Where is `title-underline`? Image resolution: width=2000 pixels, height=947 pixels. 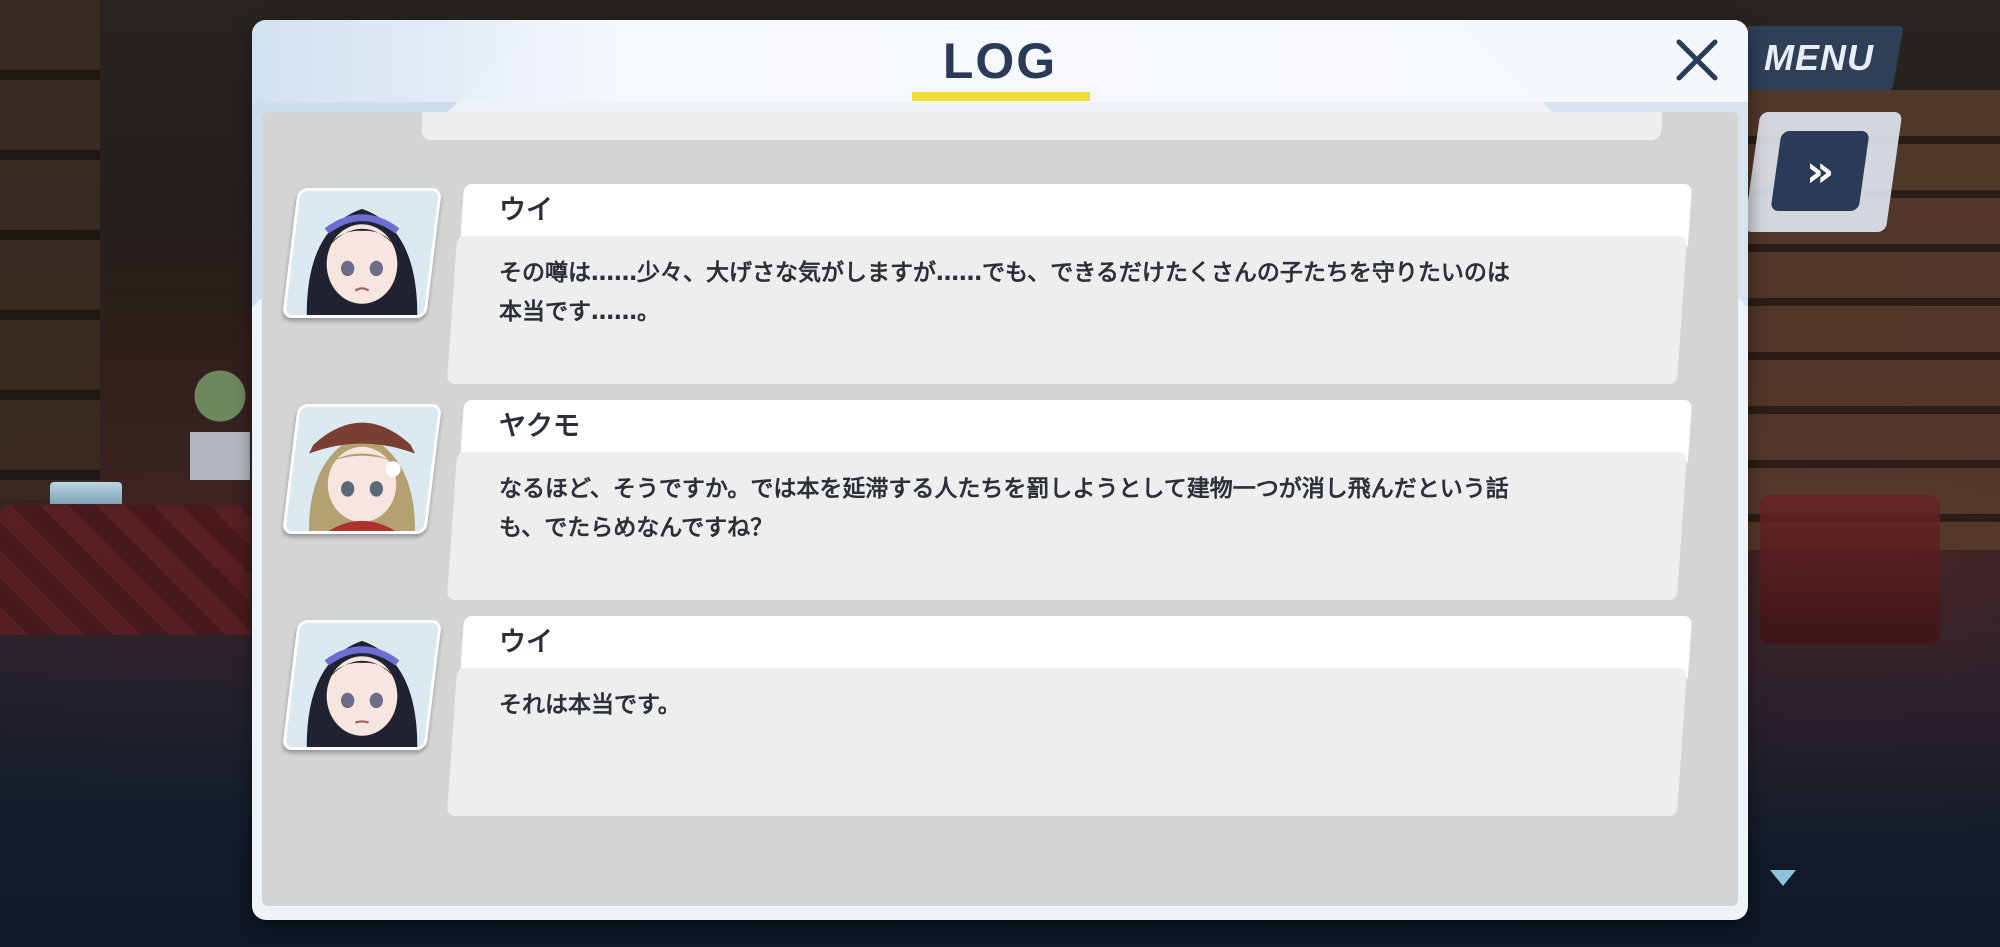
title-underline is located at coordinates (1001, 96).